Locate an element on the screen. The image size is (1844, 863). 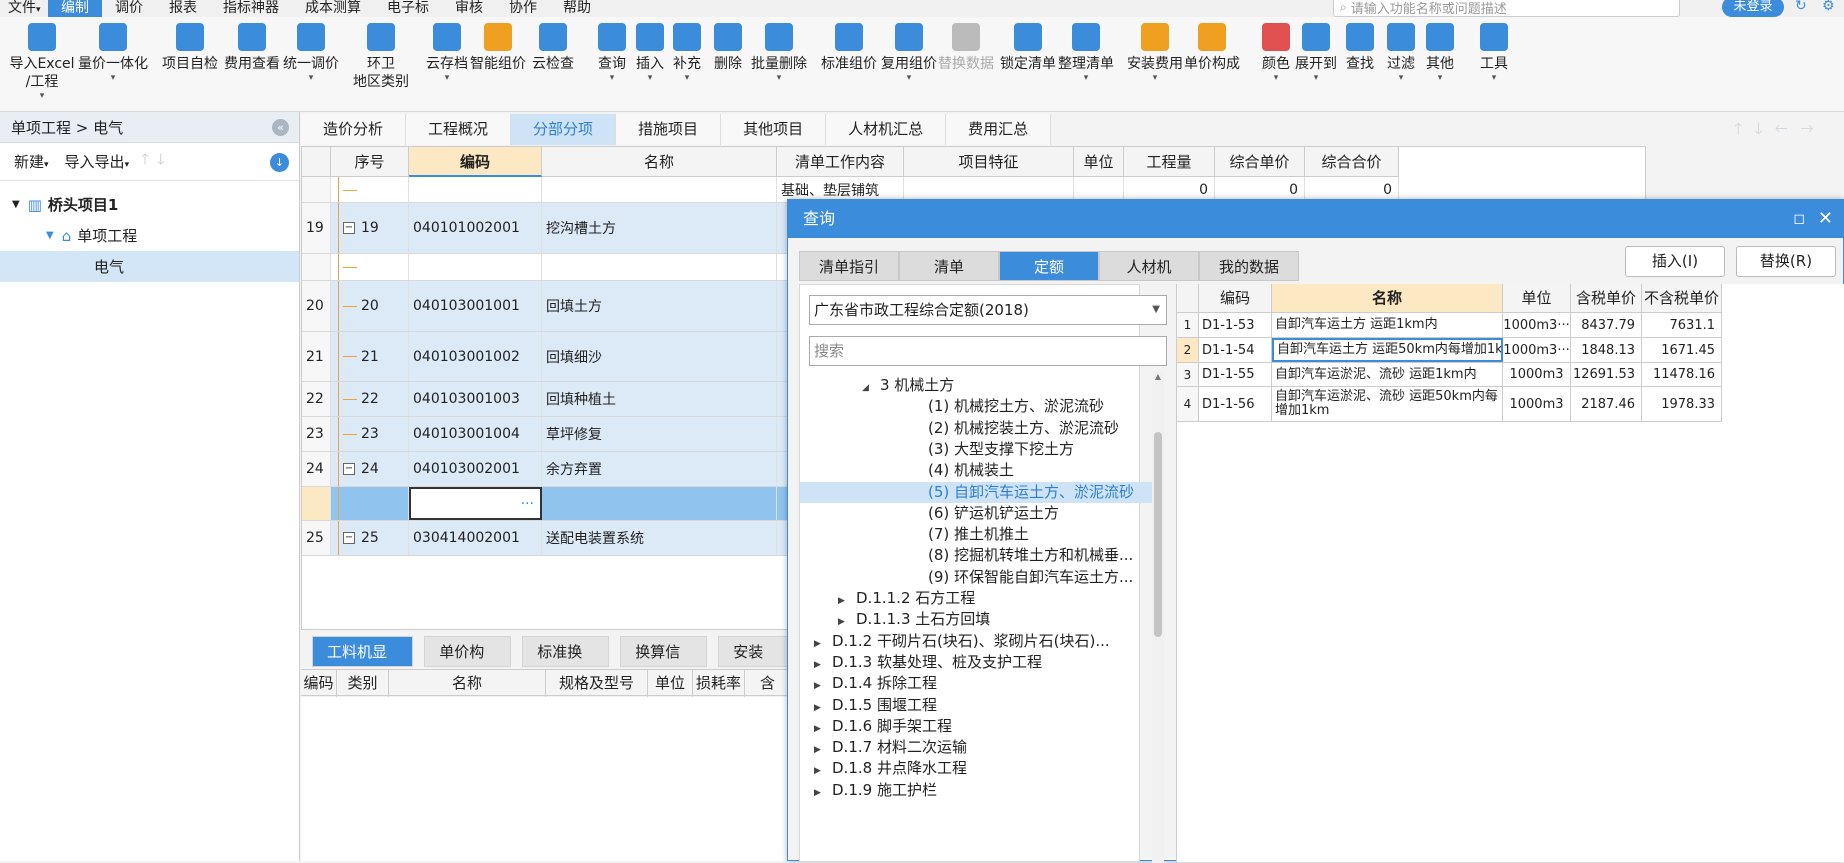
result-code: D1-1-55 is located at coordinates (1235, 374).